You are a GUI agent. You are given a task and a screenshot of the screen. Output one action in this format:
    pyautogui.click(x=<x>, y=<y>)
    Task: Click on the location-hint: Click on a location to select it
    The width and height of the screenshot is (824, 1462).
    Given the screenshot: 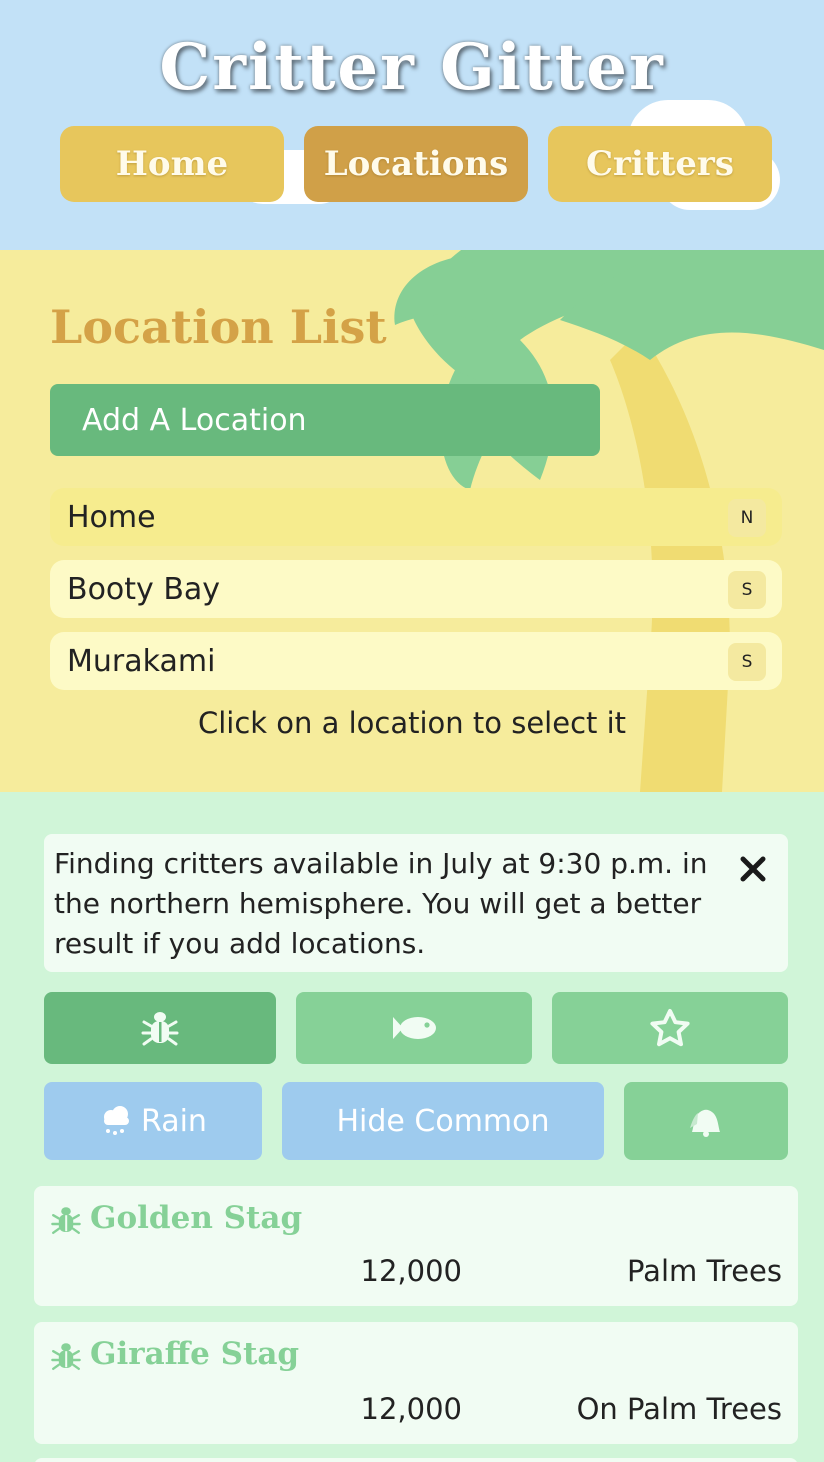 What is the action you would take?
    pyautogui.click(x=412, y=723)
    